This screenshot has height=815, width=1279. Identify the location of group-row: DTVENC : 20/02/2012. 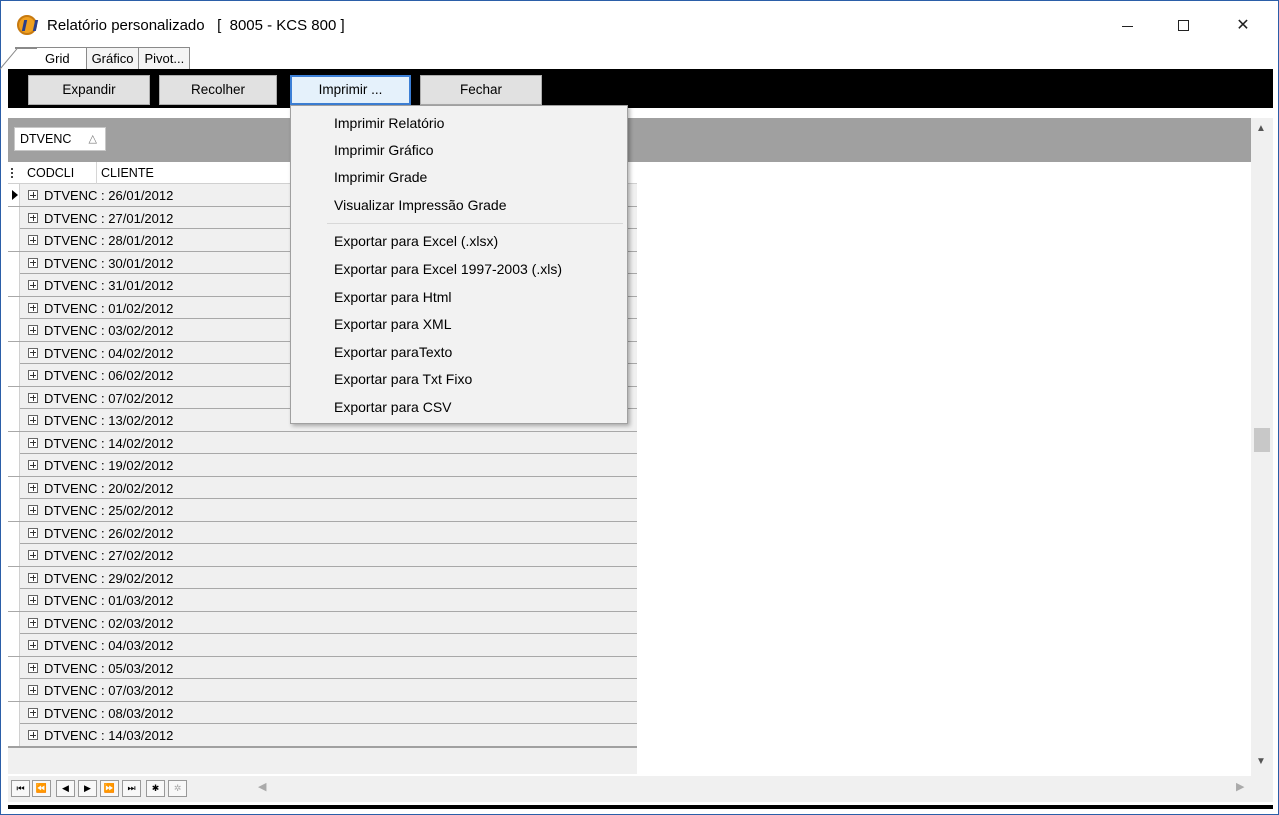
(322, 487).